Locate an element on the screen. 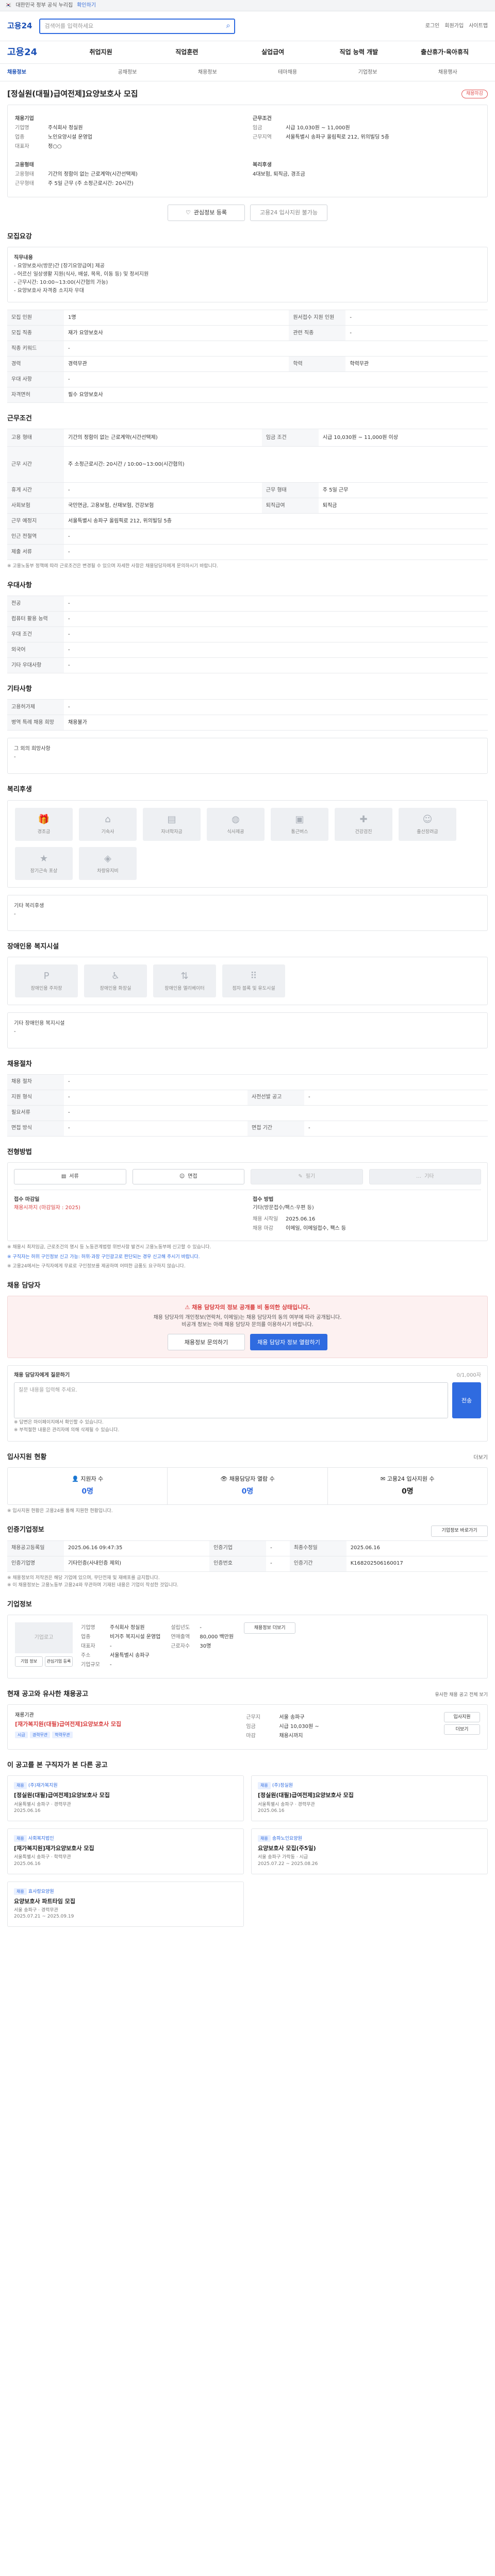 Image resolution: width=495 pixels, height=2576 pixels. card-company: (주)정실원 is located at coordinates (282, 1786).